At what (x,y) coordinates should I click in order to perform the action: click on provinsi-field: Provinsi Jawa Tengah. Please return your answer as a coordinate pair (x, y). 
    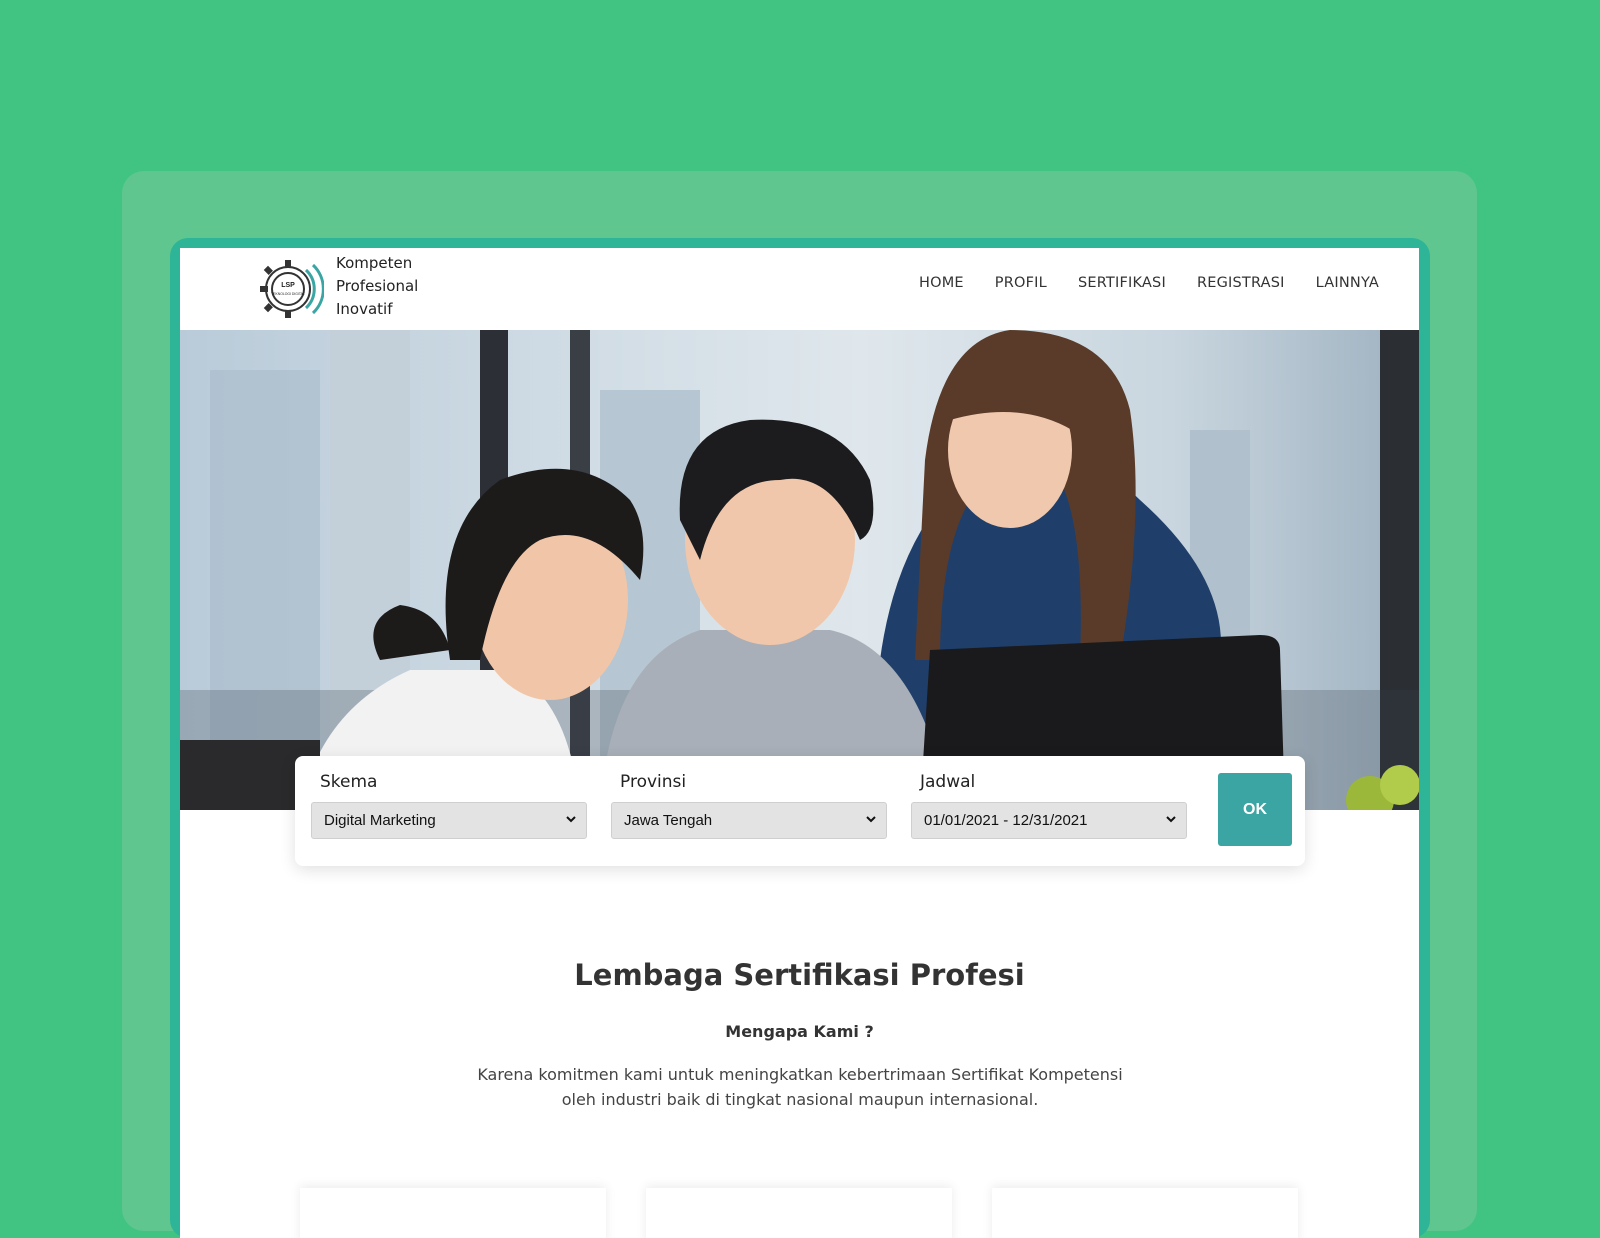
    Looking at the image, I should click on (749, 805).